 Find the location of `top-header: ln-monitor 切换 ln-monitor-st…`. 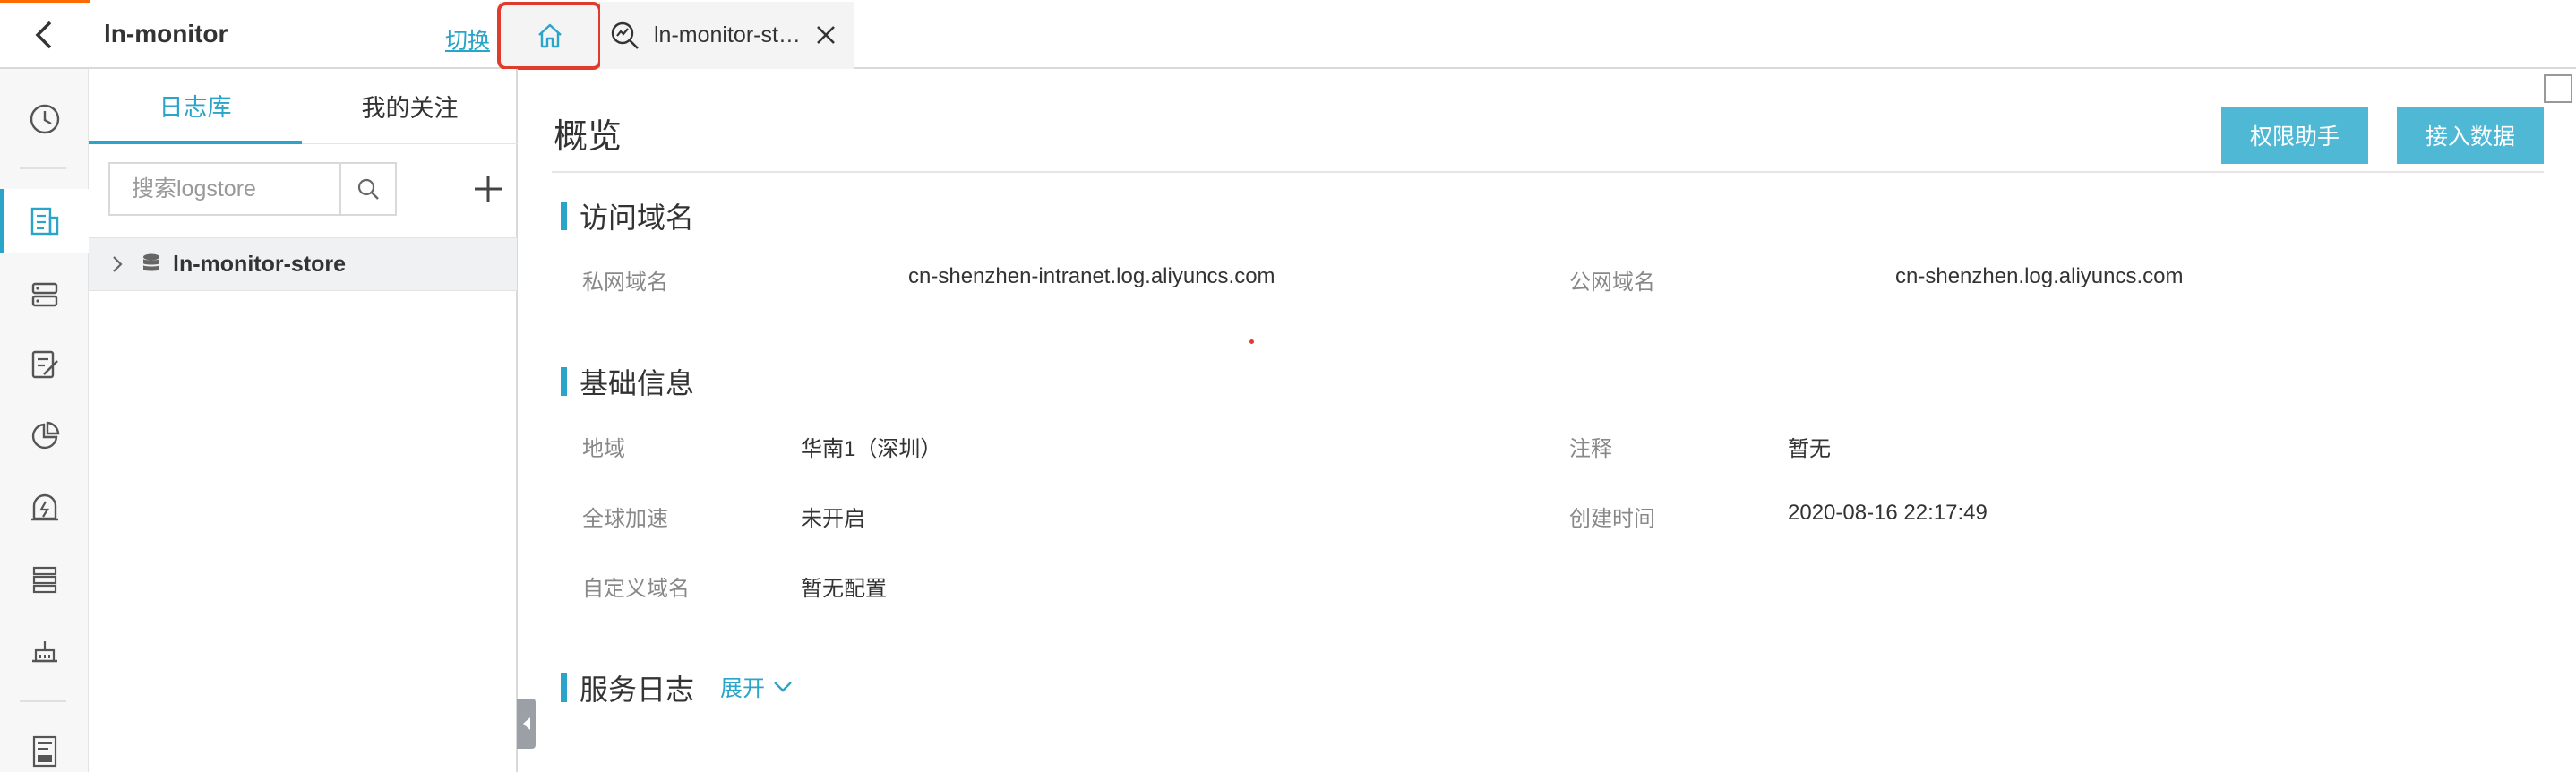

top-header: ln-monitor 切换 ln-monitor-st… is located at coordinates (1288, 35).